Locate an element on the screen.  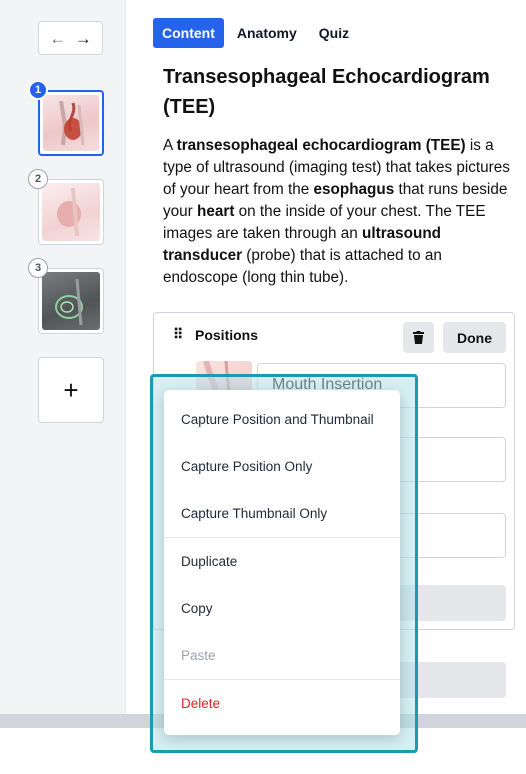
menu-item-capture-position-only: Capture Position Only is located at coordinates (282, 466).